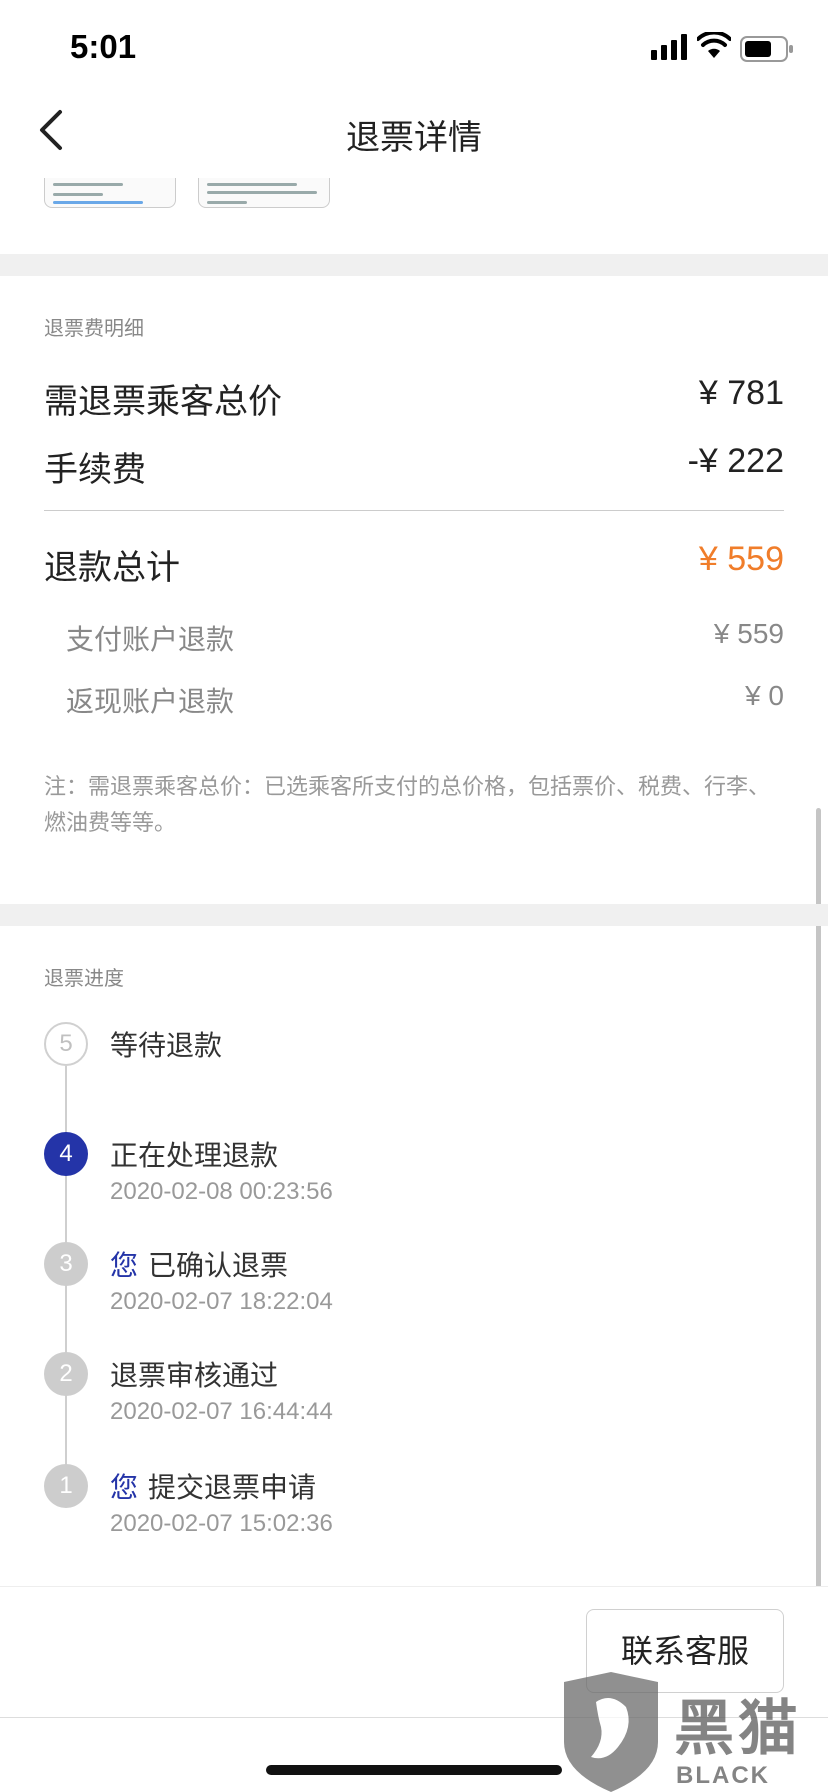 The width and height of the screenshot is (828, 1792). Describe the element at coordinates (414, 399) in the screenshot. I see `total-price-row: 需退票乘客总价 ¥ 781` at that location.